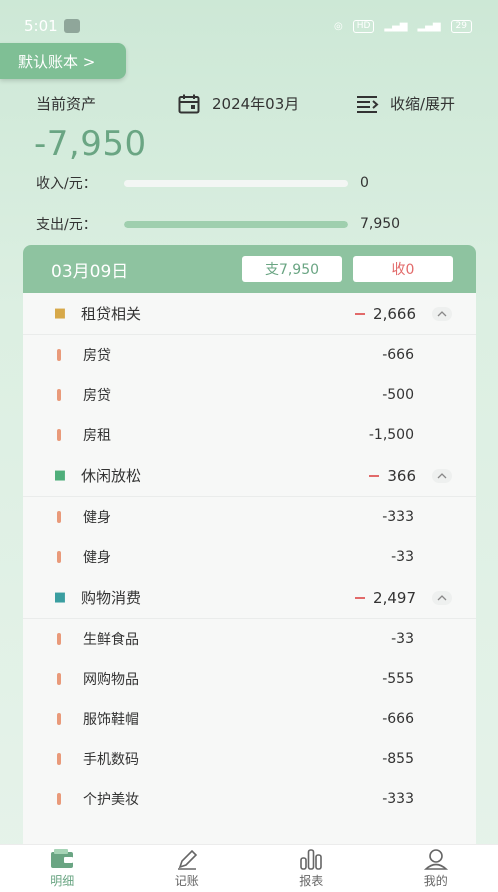 This screenshot has height=892, width=498. Describe the element at coordinates (292, 269) in the screenshot. I see `expense-chip: 支7,950` at that location.